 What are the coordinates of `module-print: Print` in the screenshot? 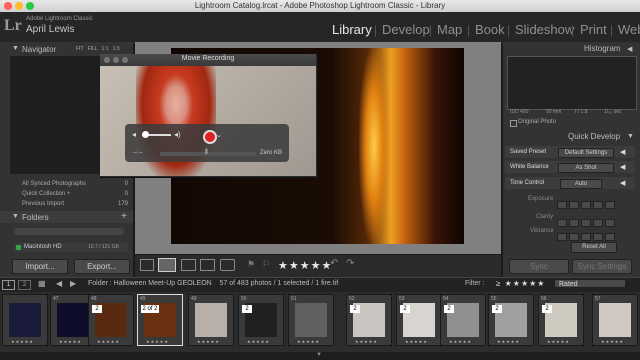 It's located at (593, 29).